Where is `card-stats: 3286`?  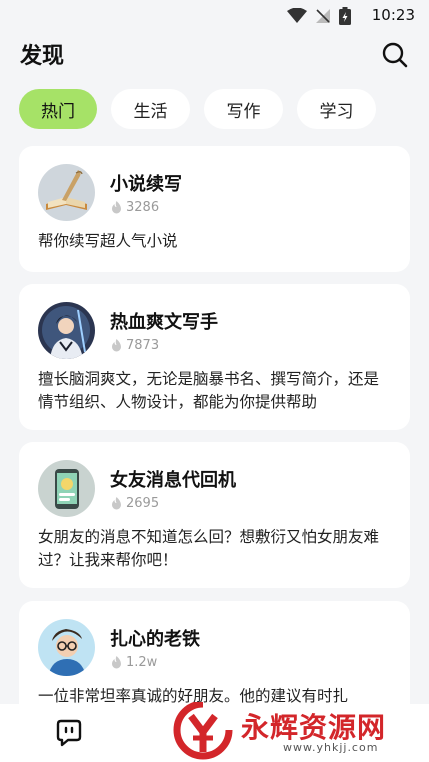
card-stats: 3286 is located at coordinates (135, 207).